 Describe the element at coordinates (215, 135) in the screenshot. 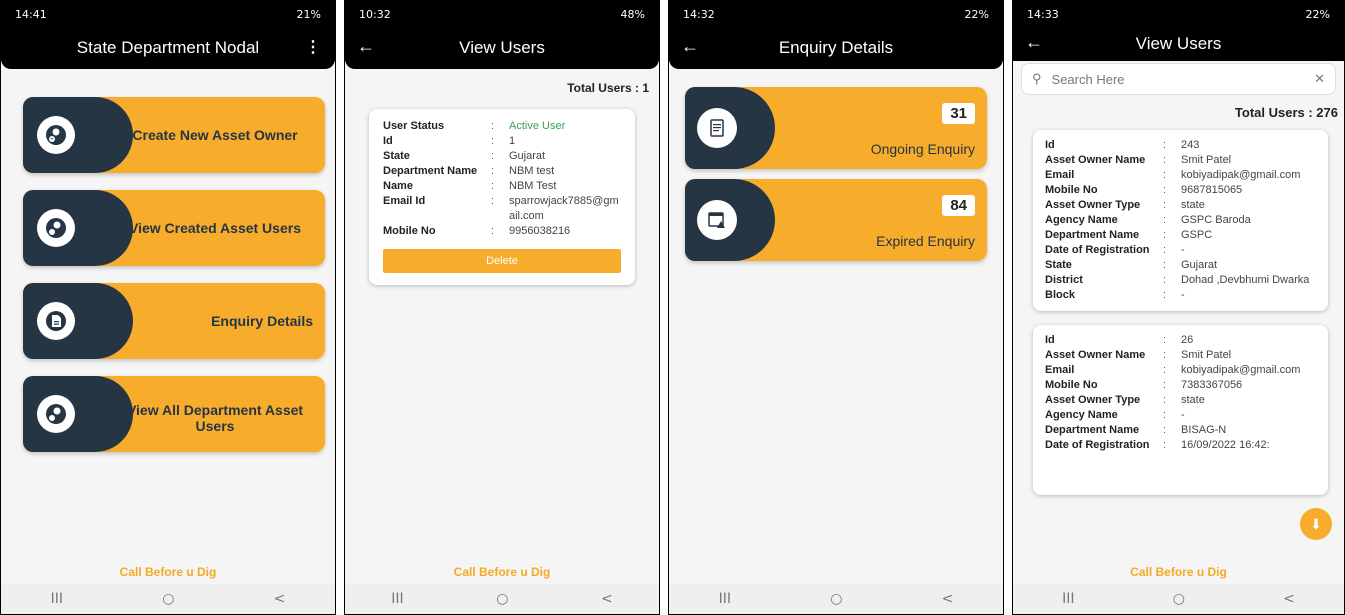

I see `menu-label: Create New Asset Owner` at that location.